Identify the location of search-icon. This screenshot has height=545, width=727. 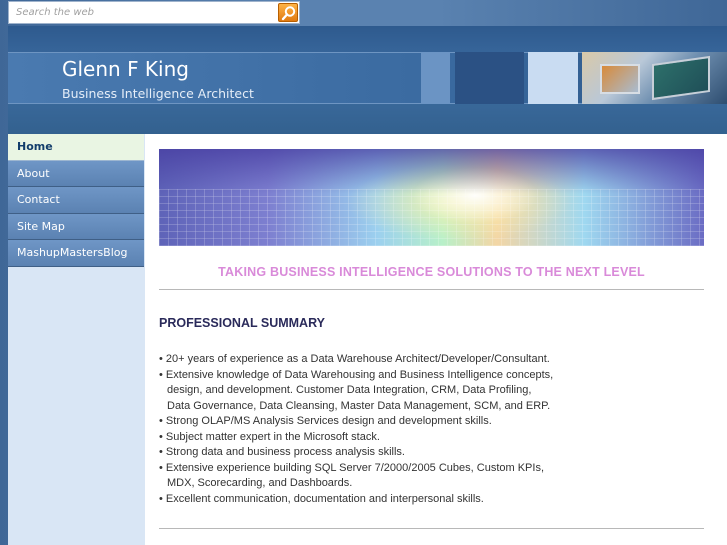
(288, 13).